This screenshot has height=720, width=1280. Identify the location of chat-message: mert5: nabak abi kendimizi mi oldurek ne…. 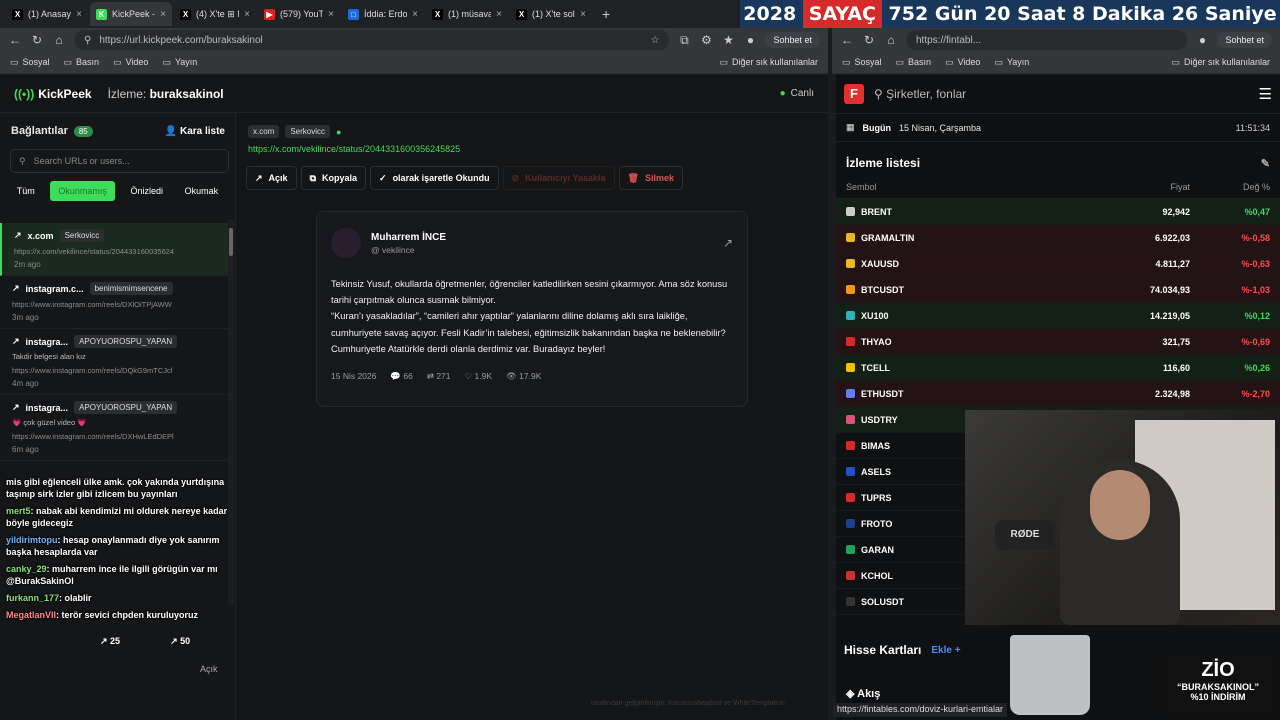
(117, 517).